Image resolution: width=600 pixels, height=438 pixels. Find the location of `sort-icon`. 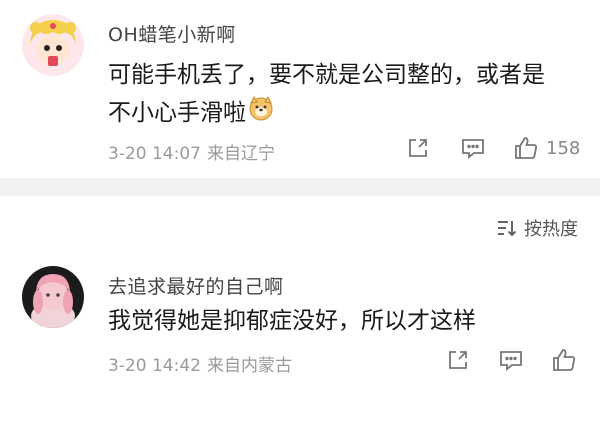

sort-icon is located at coordinates (507, 229).